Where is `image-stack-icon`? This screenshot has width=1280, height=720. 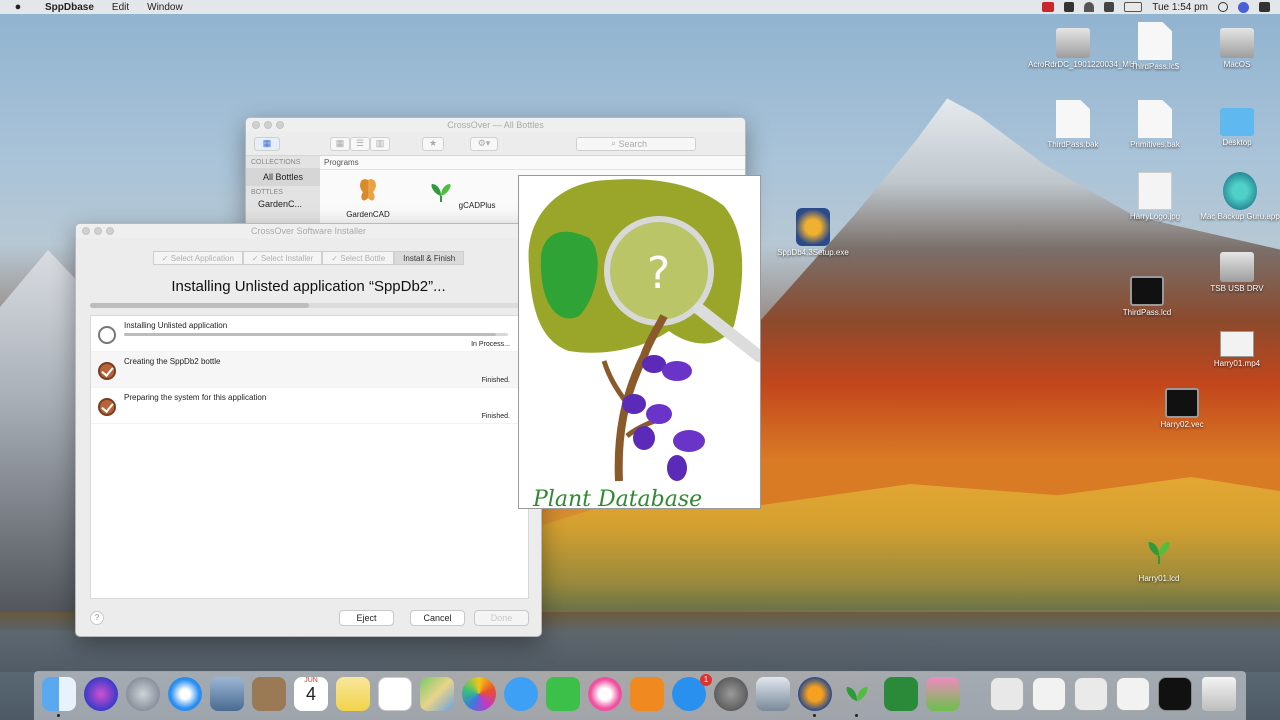
image-stack-icon is located at coordinates (1091, 694).